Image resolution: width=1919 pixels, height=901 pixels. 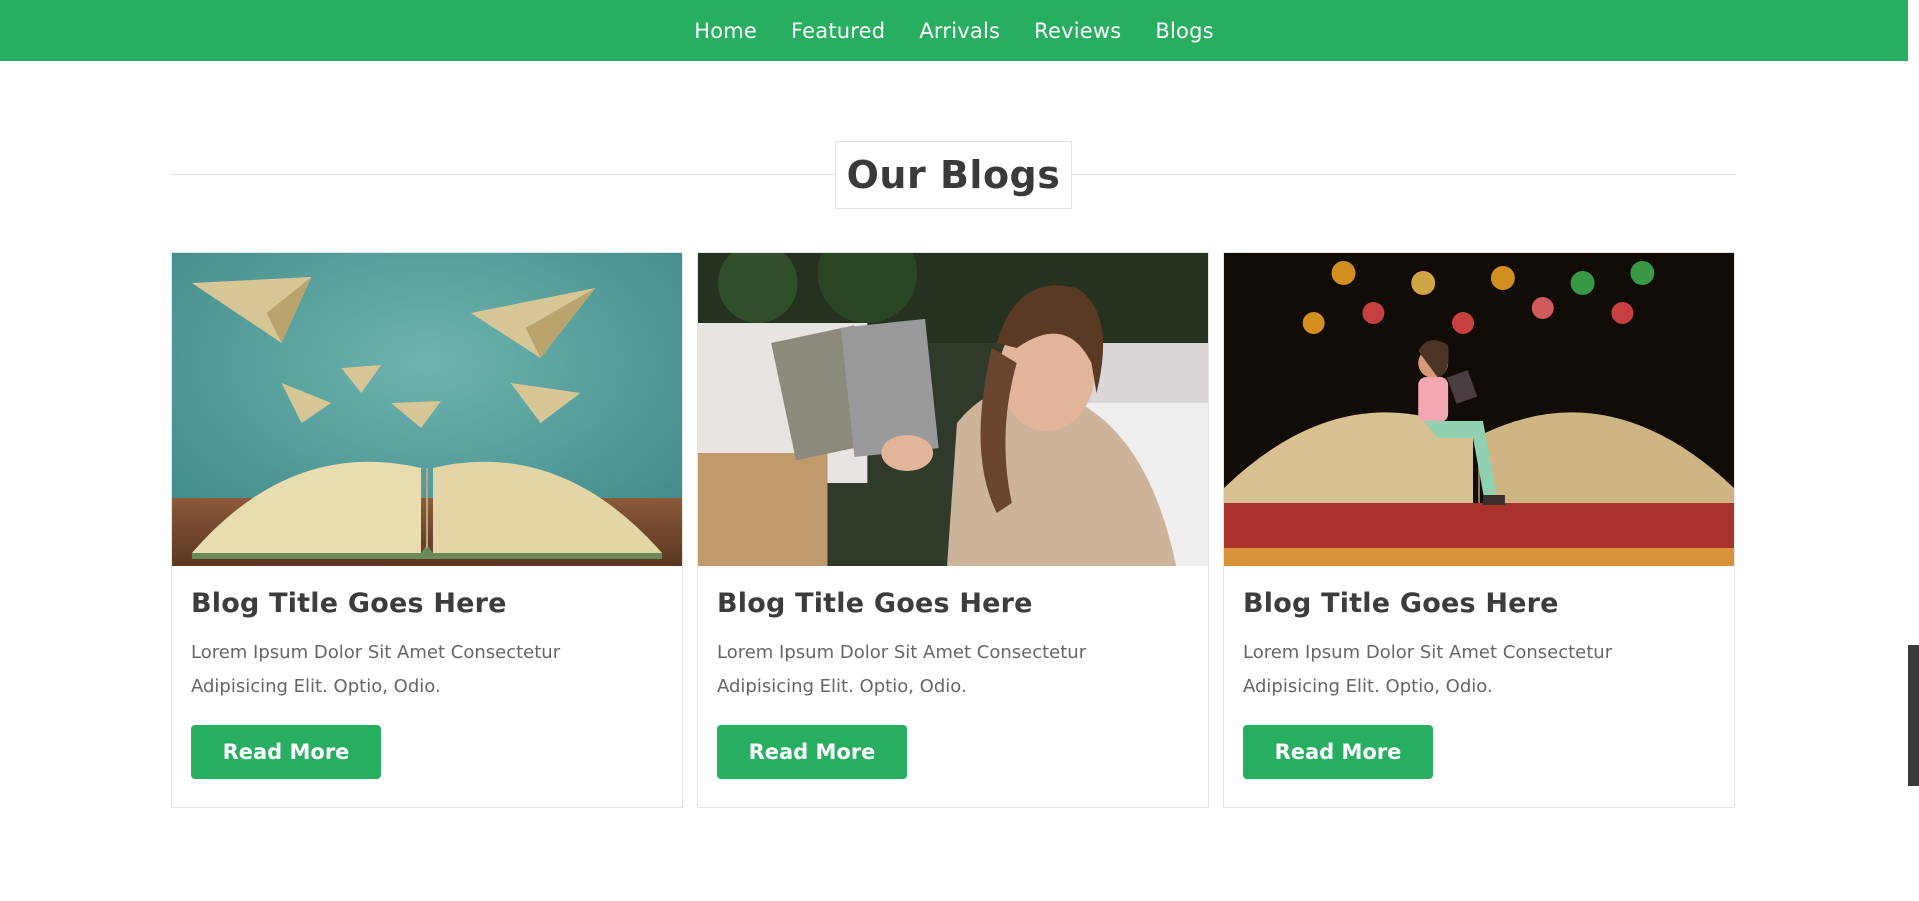 I want to click on heading-box: Our Blogs, so click(x=953, y=175).